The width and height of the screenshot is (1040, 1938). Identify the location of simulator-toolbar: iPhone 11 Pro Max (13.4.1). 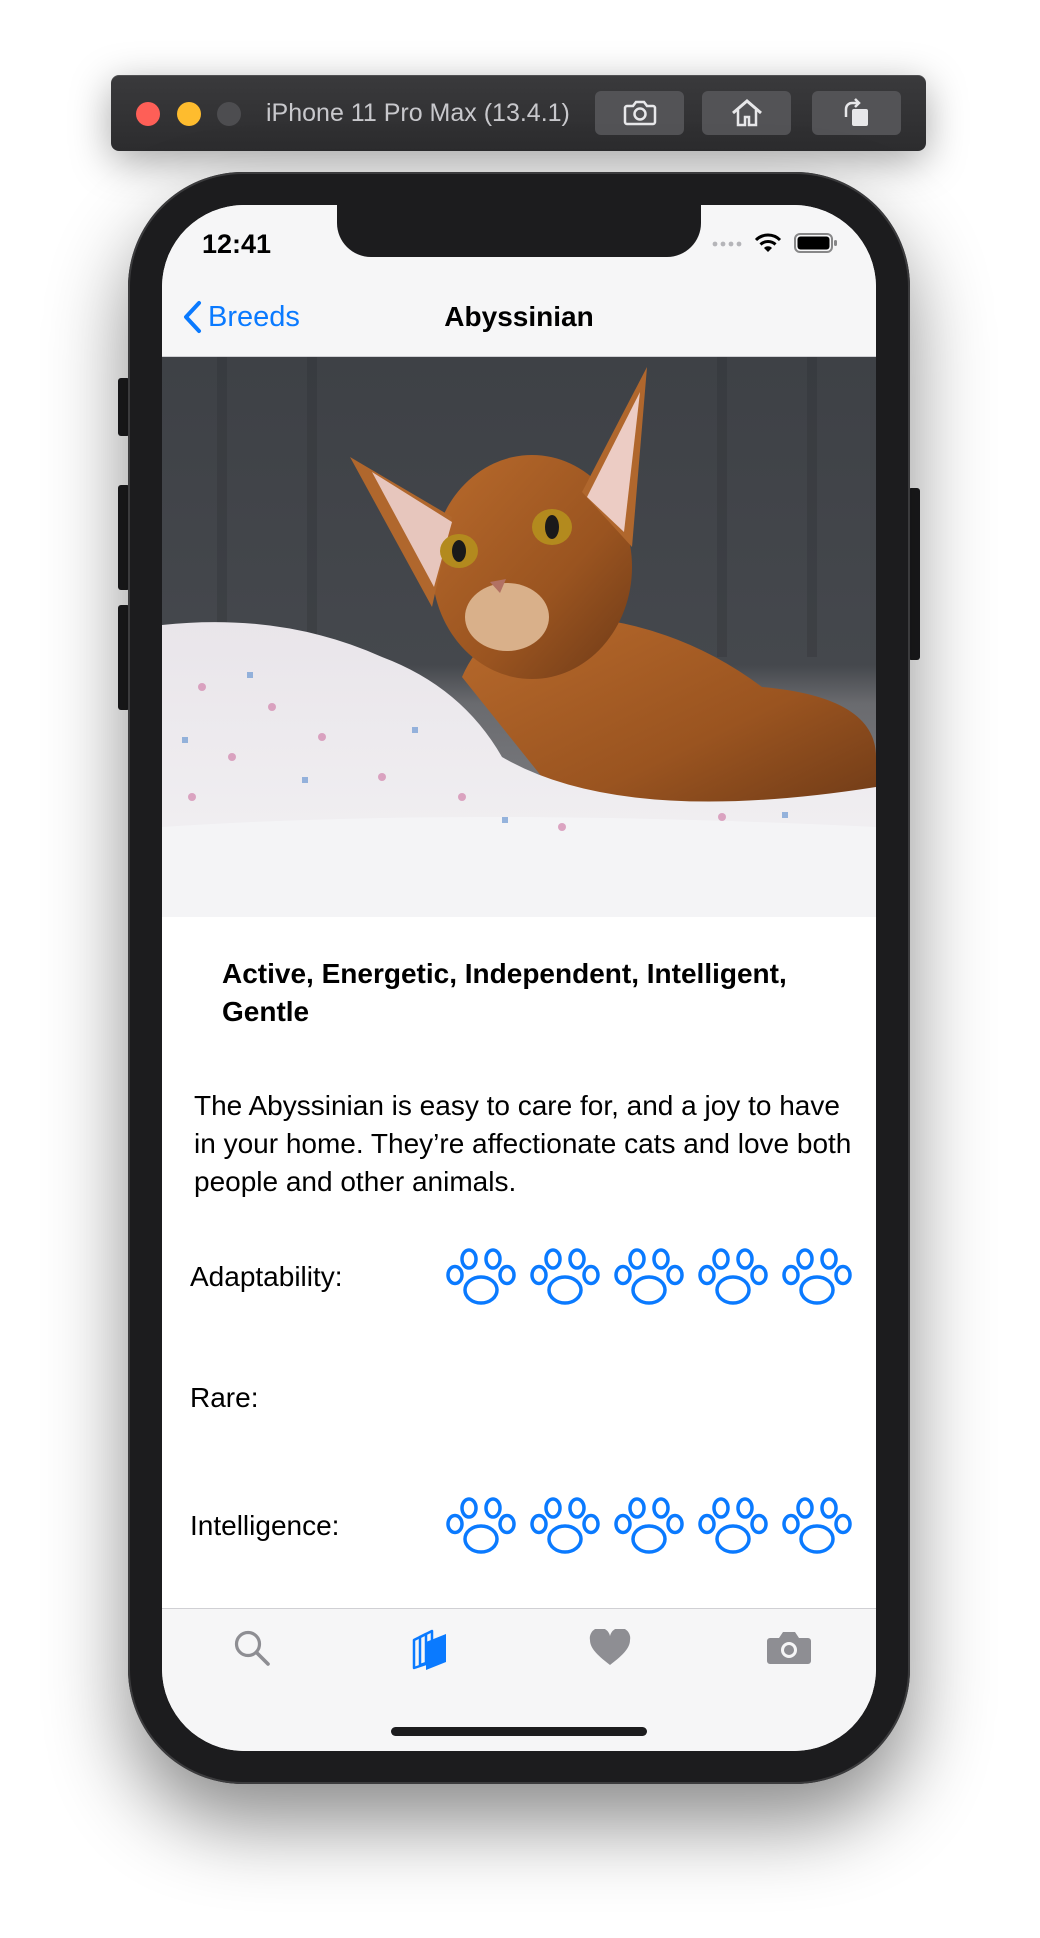
(518, 113).